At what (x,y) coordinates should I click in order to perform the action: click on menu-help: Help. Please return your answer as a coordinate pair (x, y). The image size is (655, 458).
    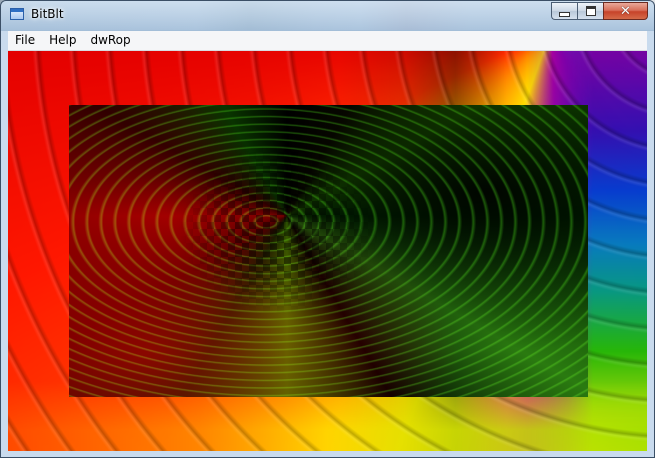
    Looking at the image, I should click on (62, 40).